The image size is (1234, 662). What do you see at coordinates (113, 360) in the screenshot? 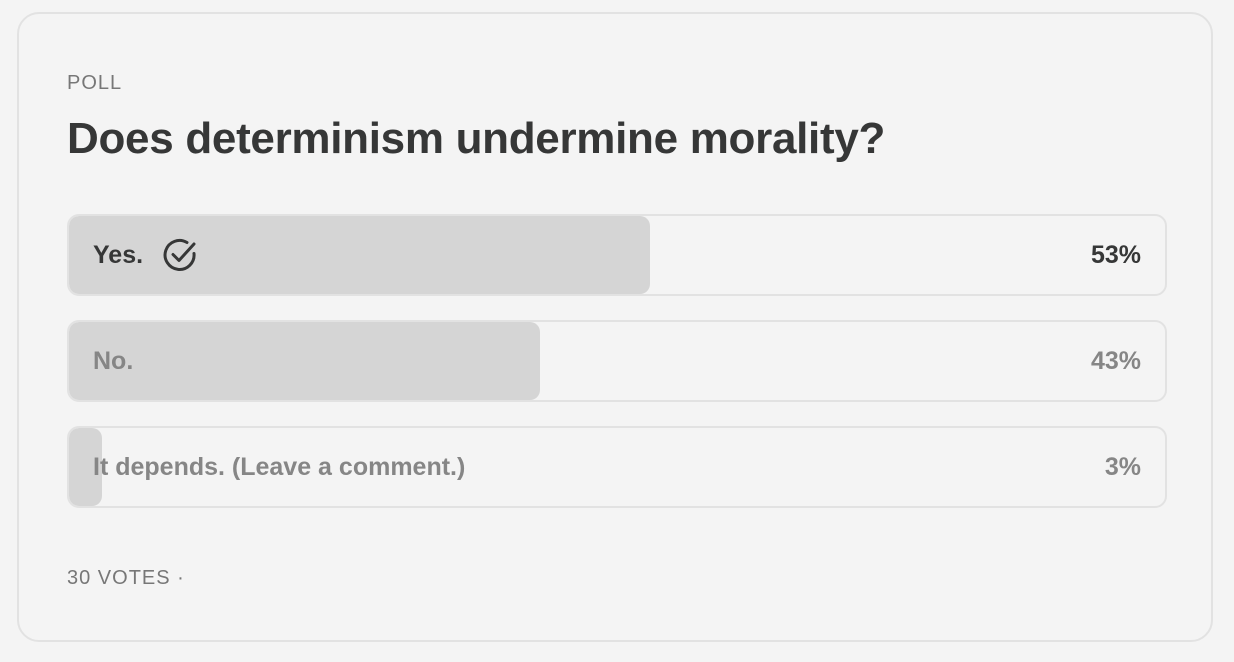
I see `poll-option-label: No.` at bounding box center [113, 360].